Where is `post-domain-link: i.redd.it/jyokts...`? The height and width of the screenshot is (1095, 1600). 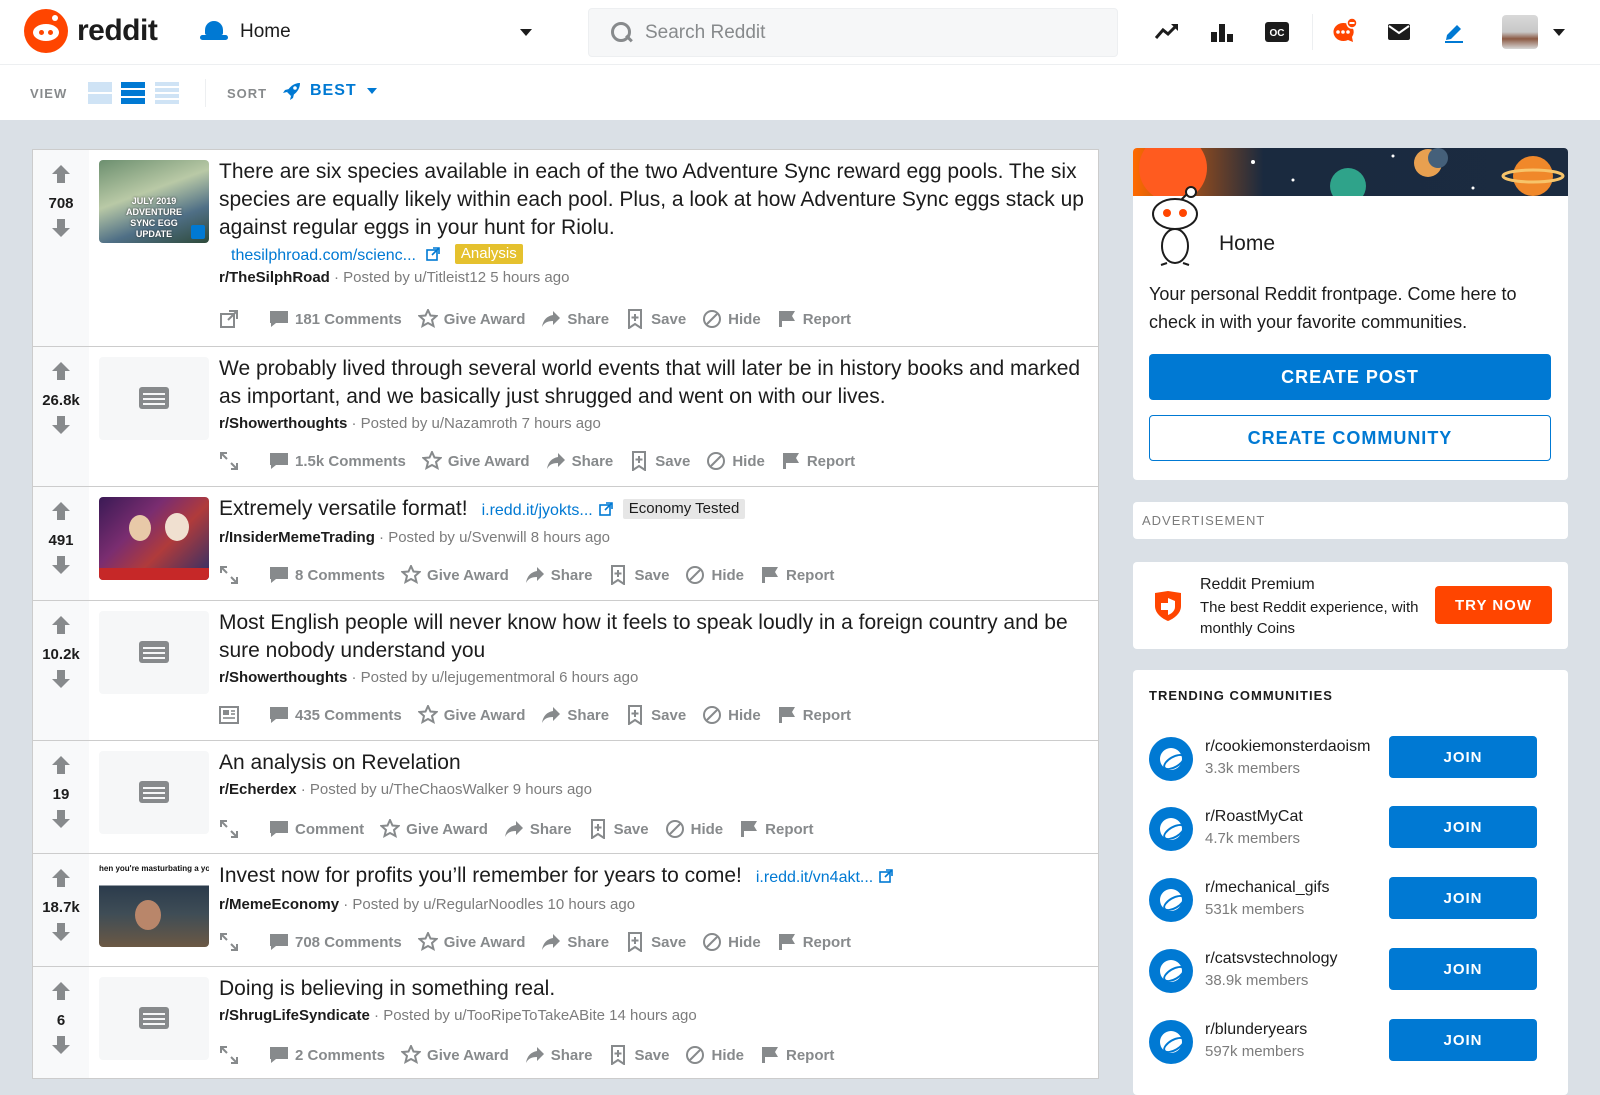 post-domain-link: i.redd.it/jyokts... is located at coordinates (537, 510).